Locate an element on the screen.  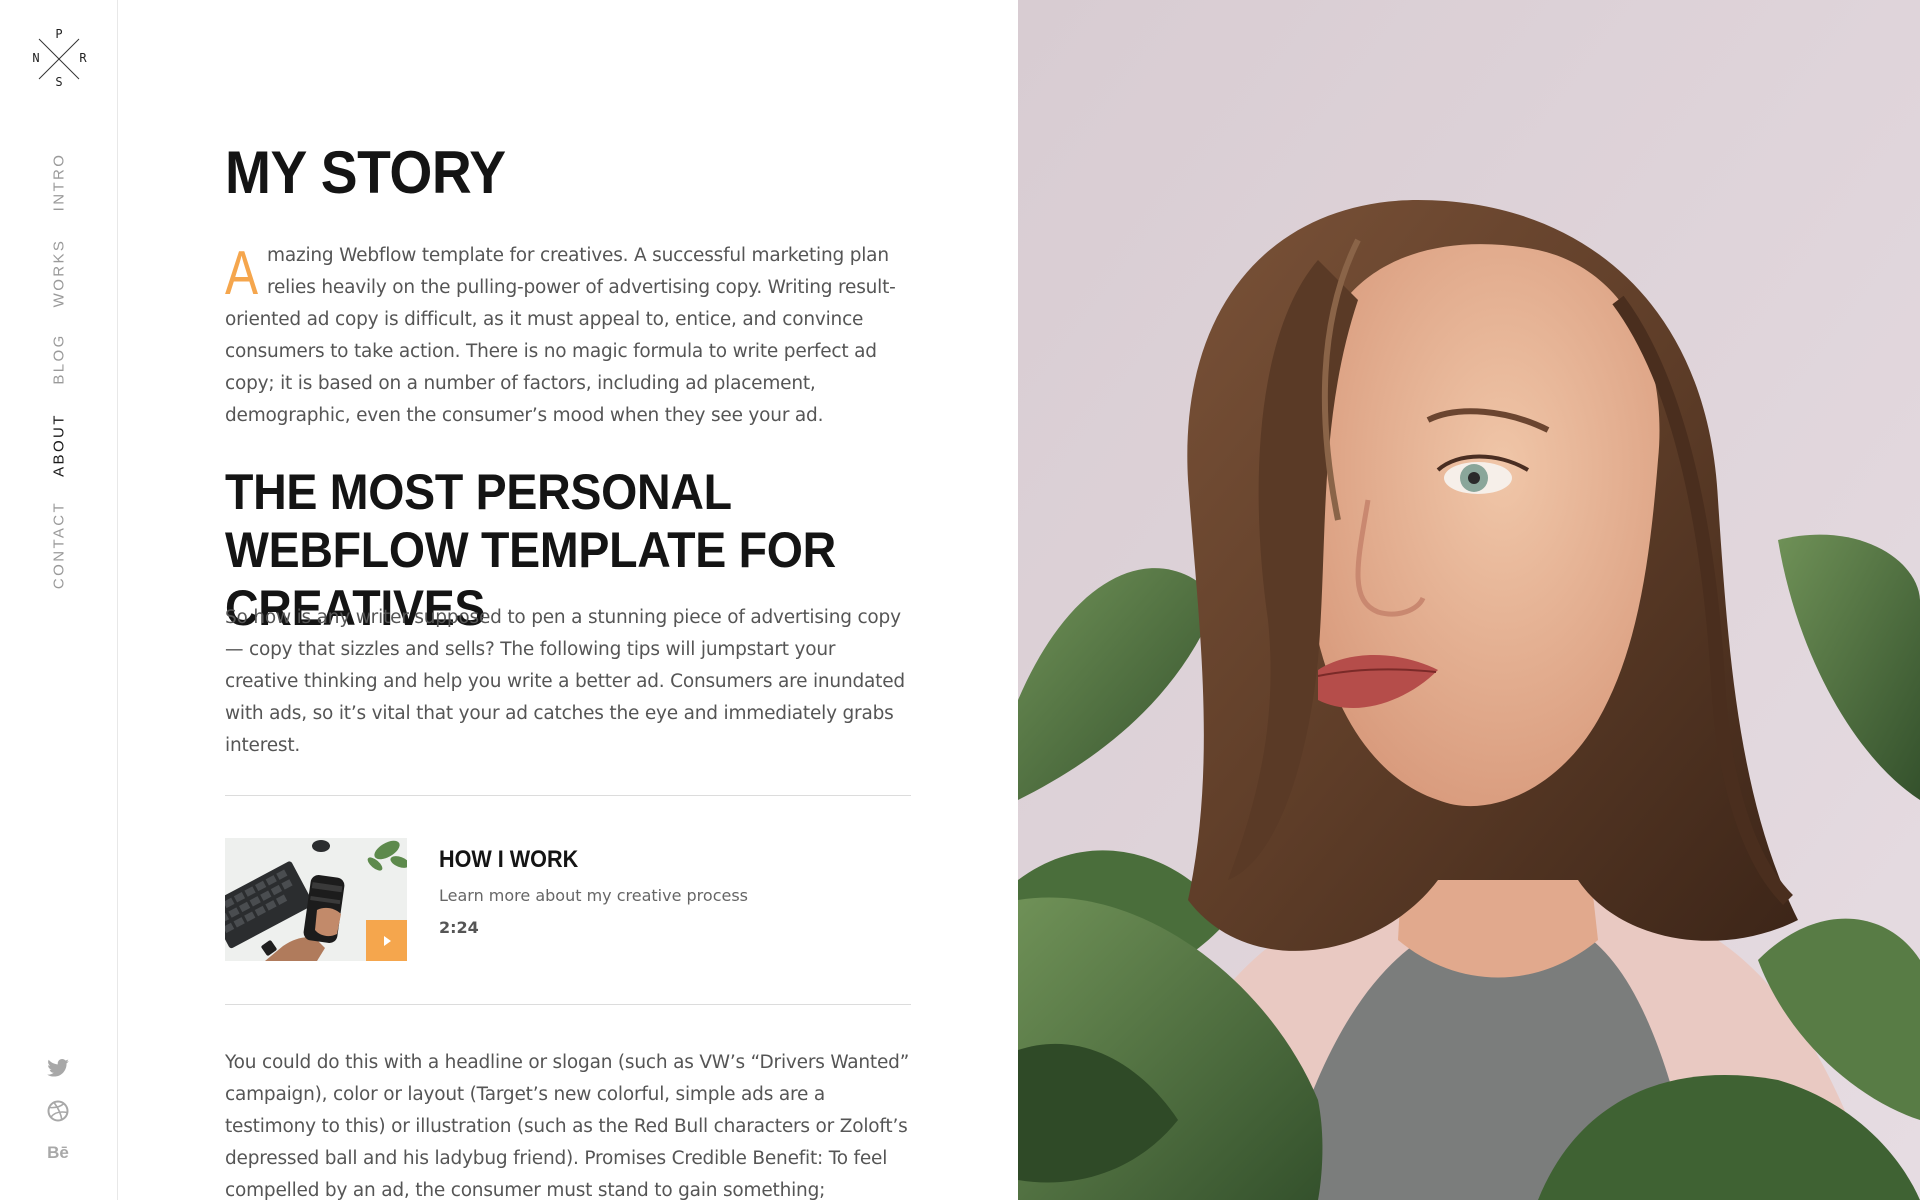
nav-item-blog: BLOG is located at coordinates (59, 358).